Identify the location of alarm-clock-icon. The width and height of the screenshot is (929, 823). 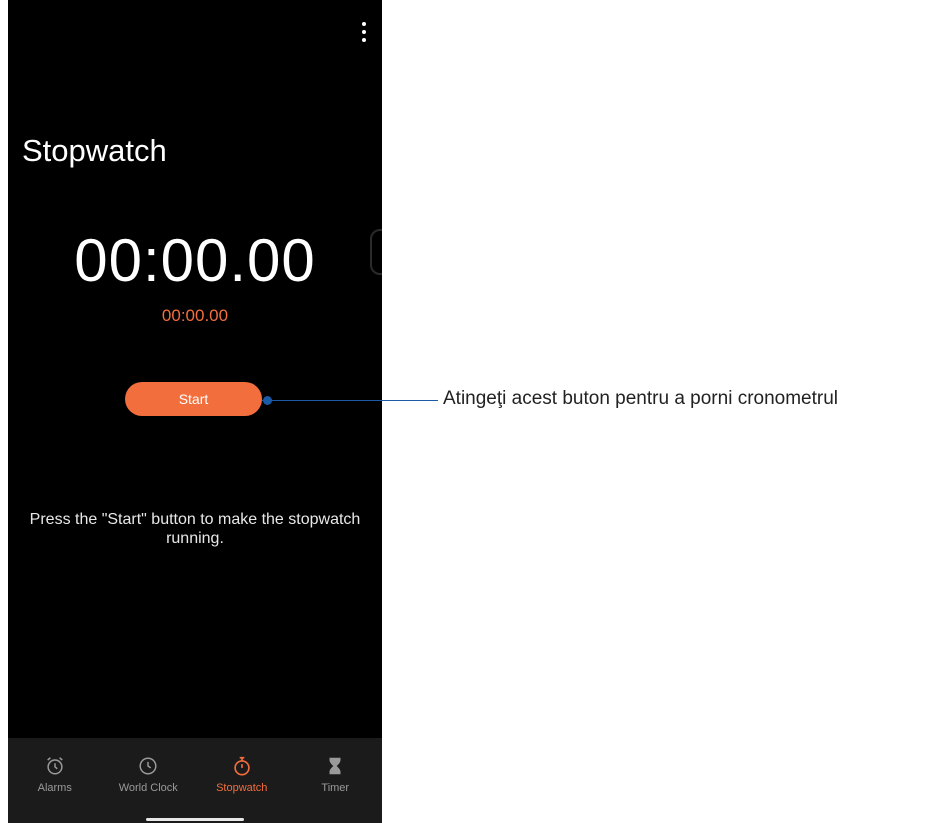
(54, 766).